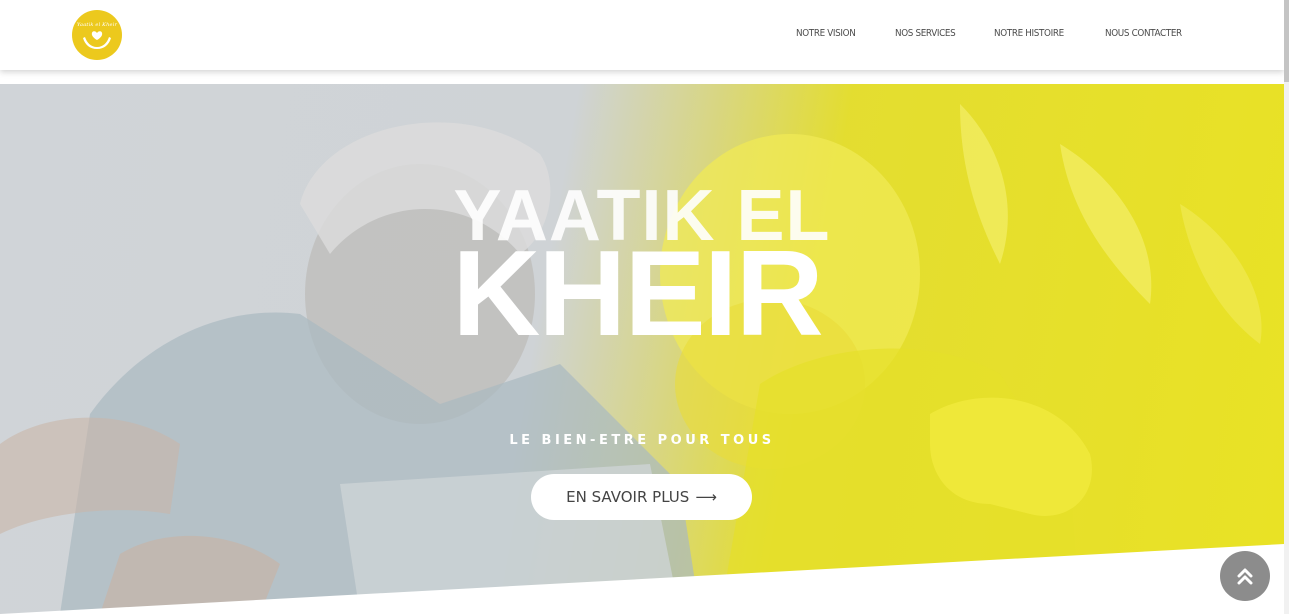  Describe the element at coordinates (1143, 33) in the screenshot. I see `nav-item-nous-contacter: NOUS CONTACTER` at that location.